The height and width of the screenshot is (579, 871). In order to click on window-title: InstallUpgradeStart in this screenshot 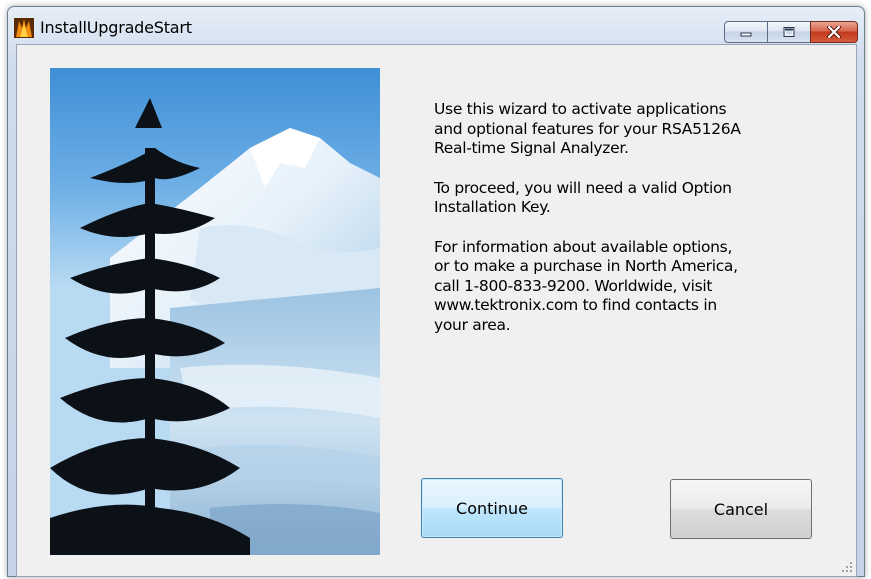, I will do `click(116, 27)`.